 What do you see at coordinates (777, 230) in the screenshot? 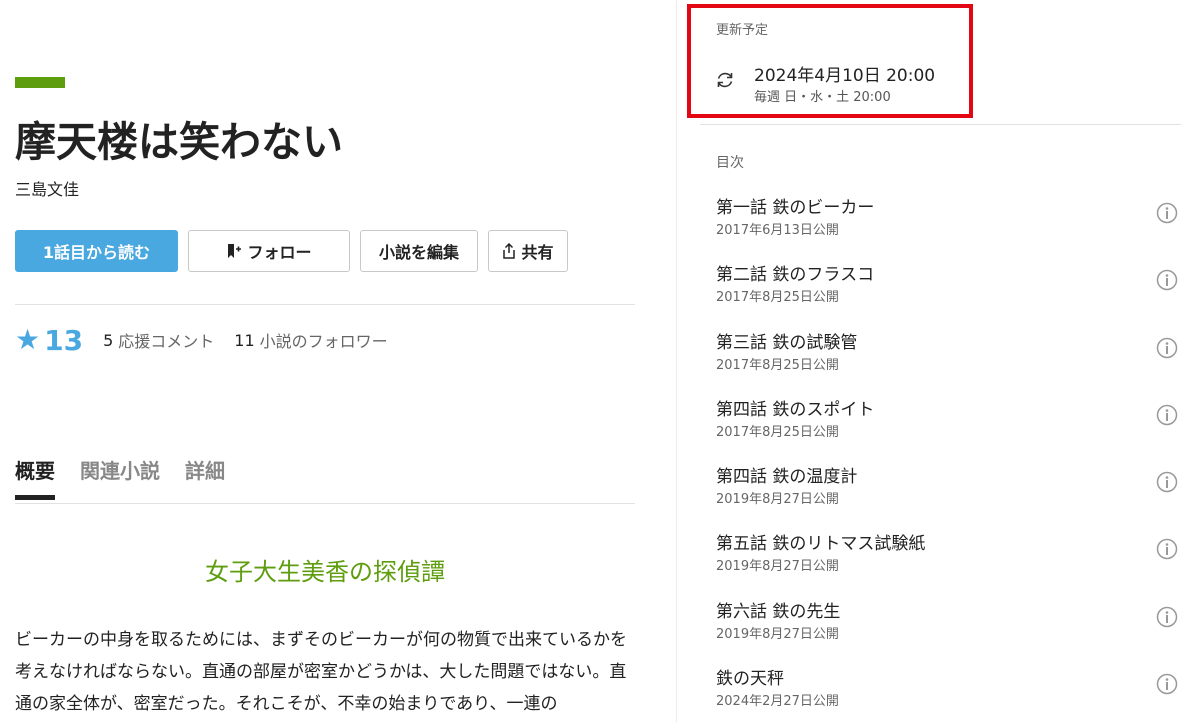
I see `episode-date: 2017年6月13日公開` at bounding box center [777, 230].